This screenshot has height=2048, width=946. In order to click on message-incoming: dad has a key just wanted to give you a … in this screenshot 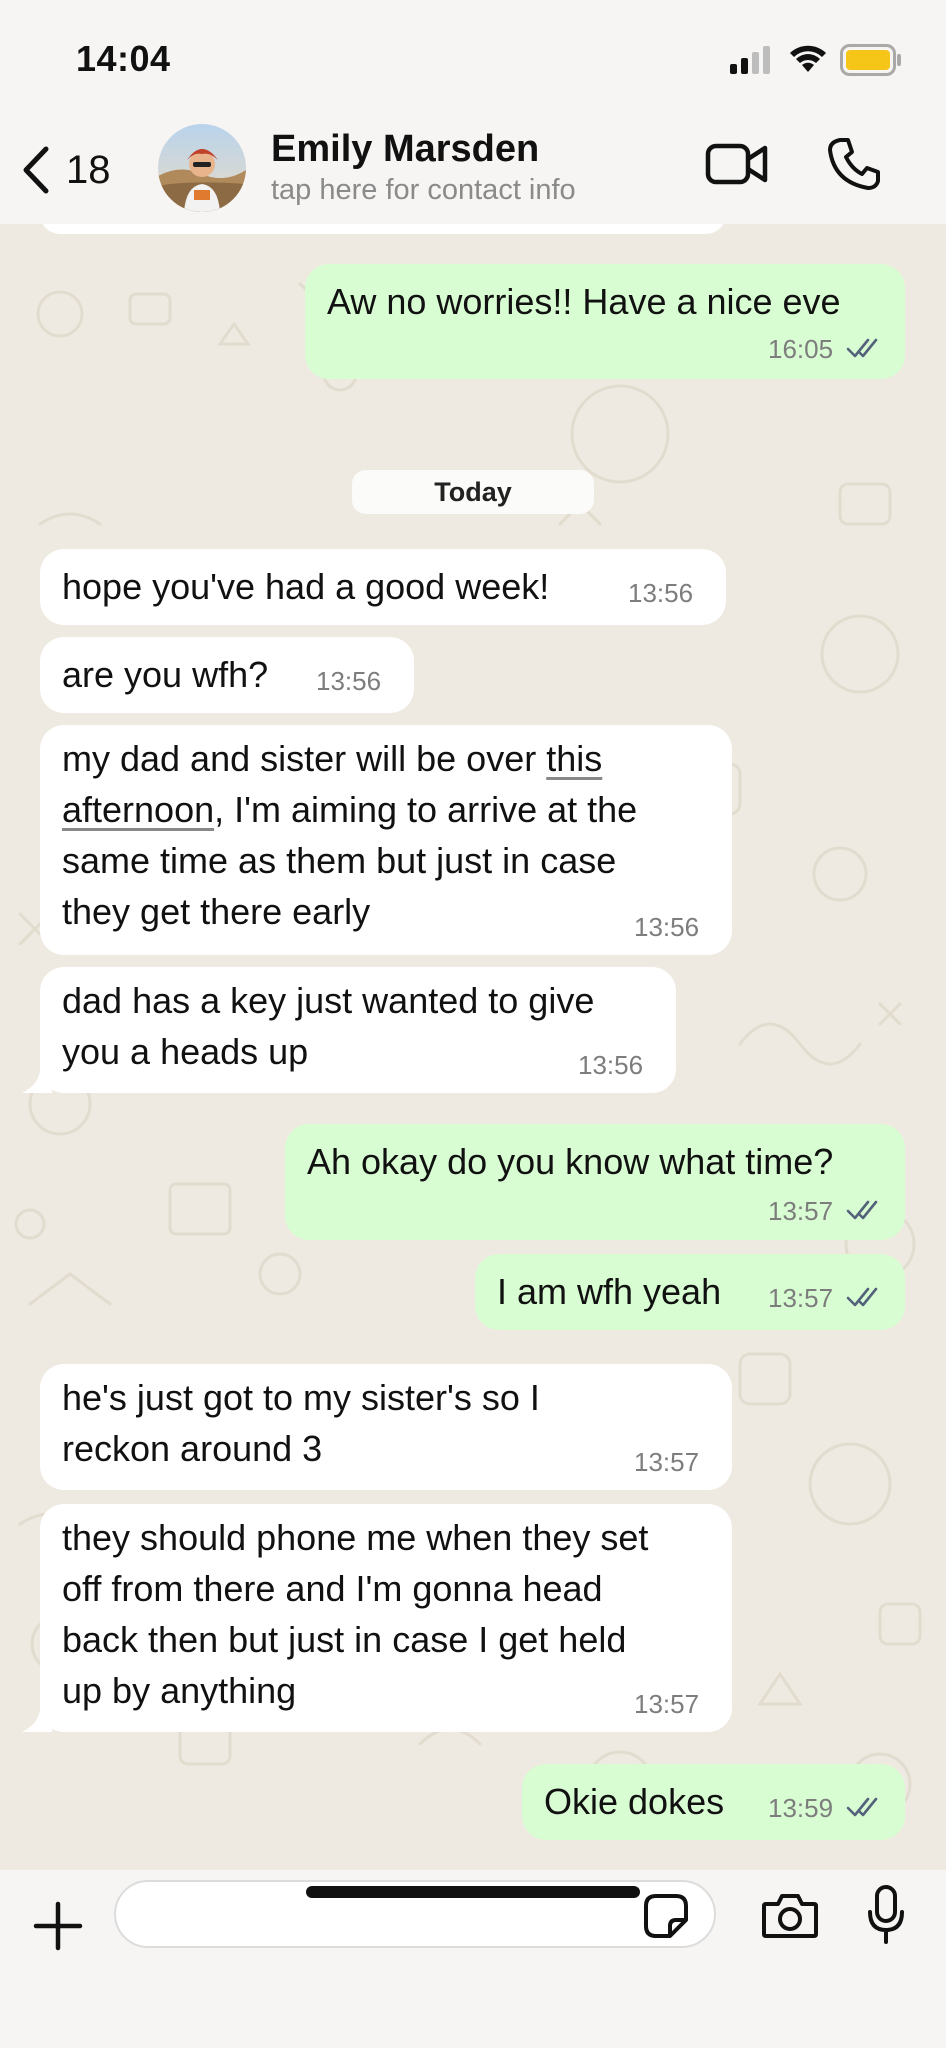, I will do `click(358, 1030)`.